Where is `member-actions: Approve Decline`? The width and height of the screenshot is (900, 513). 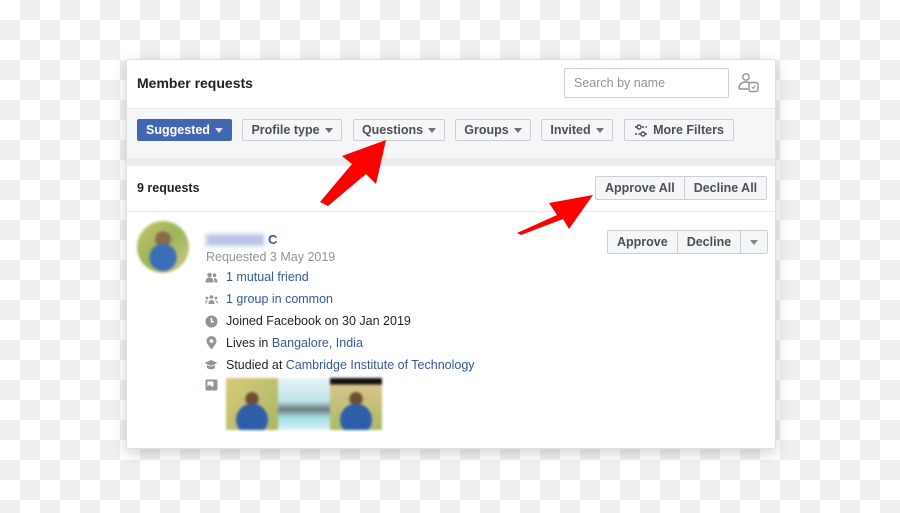 member-actions: Approve Decline is located at coordinates (688, 242).